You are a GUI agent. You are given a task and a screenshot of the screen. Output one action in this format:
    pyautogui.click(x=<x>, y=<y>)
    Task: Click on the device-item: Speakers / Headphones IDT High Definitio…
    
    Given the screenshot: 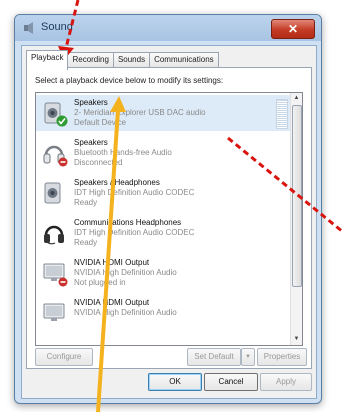 What is the action you would take?
    pyautogui.click(x=163, y=193)
    